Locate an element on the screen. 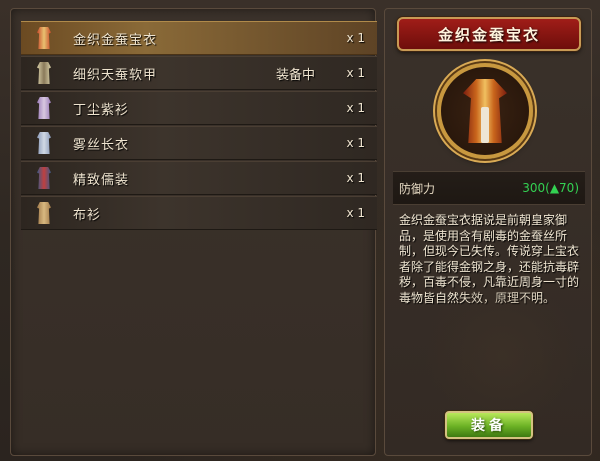  dragon-ornament is located at coordinates (502, 355).